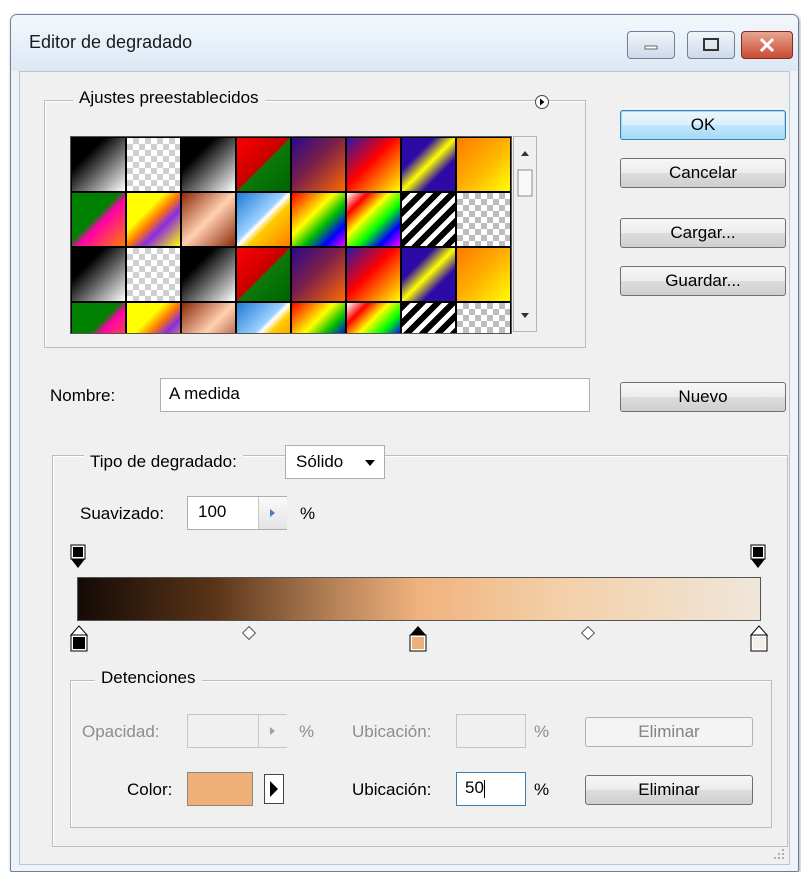 The width and height of the screenshot is (801, 872). I want to click on smoothness-value: 100, so click(212, 511).